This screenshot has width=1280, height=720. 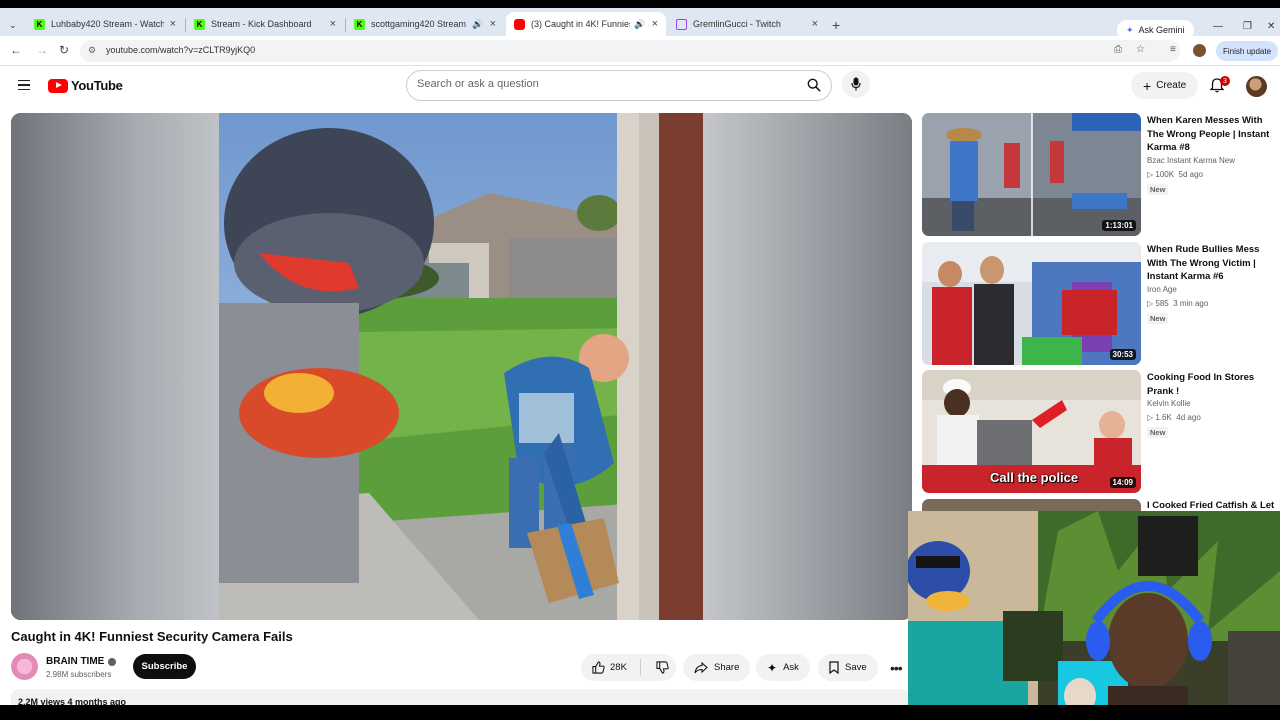 What do you see at coordinates (1118, 49) in the screenshot?
I see `install-app-icon: ⎙` at bounding box center [1118, 49].